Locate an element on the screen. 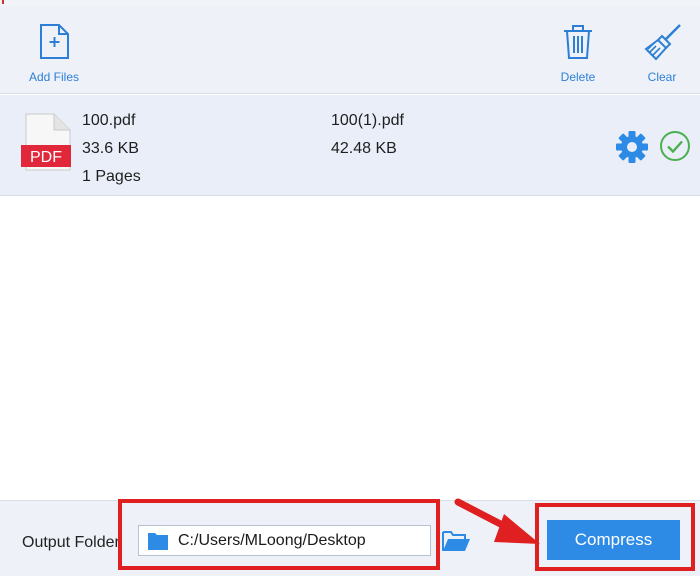  broom-icon is located at coordinates (662, 42).